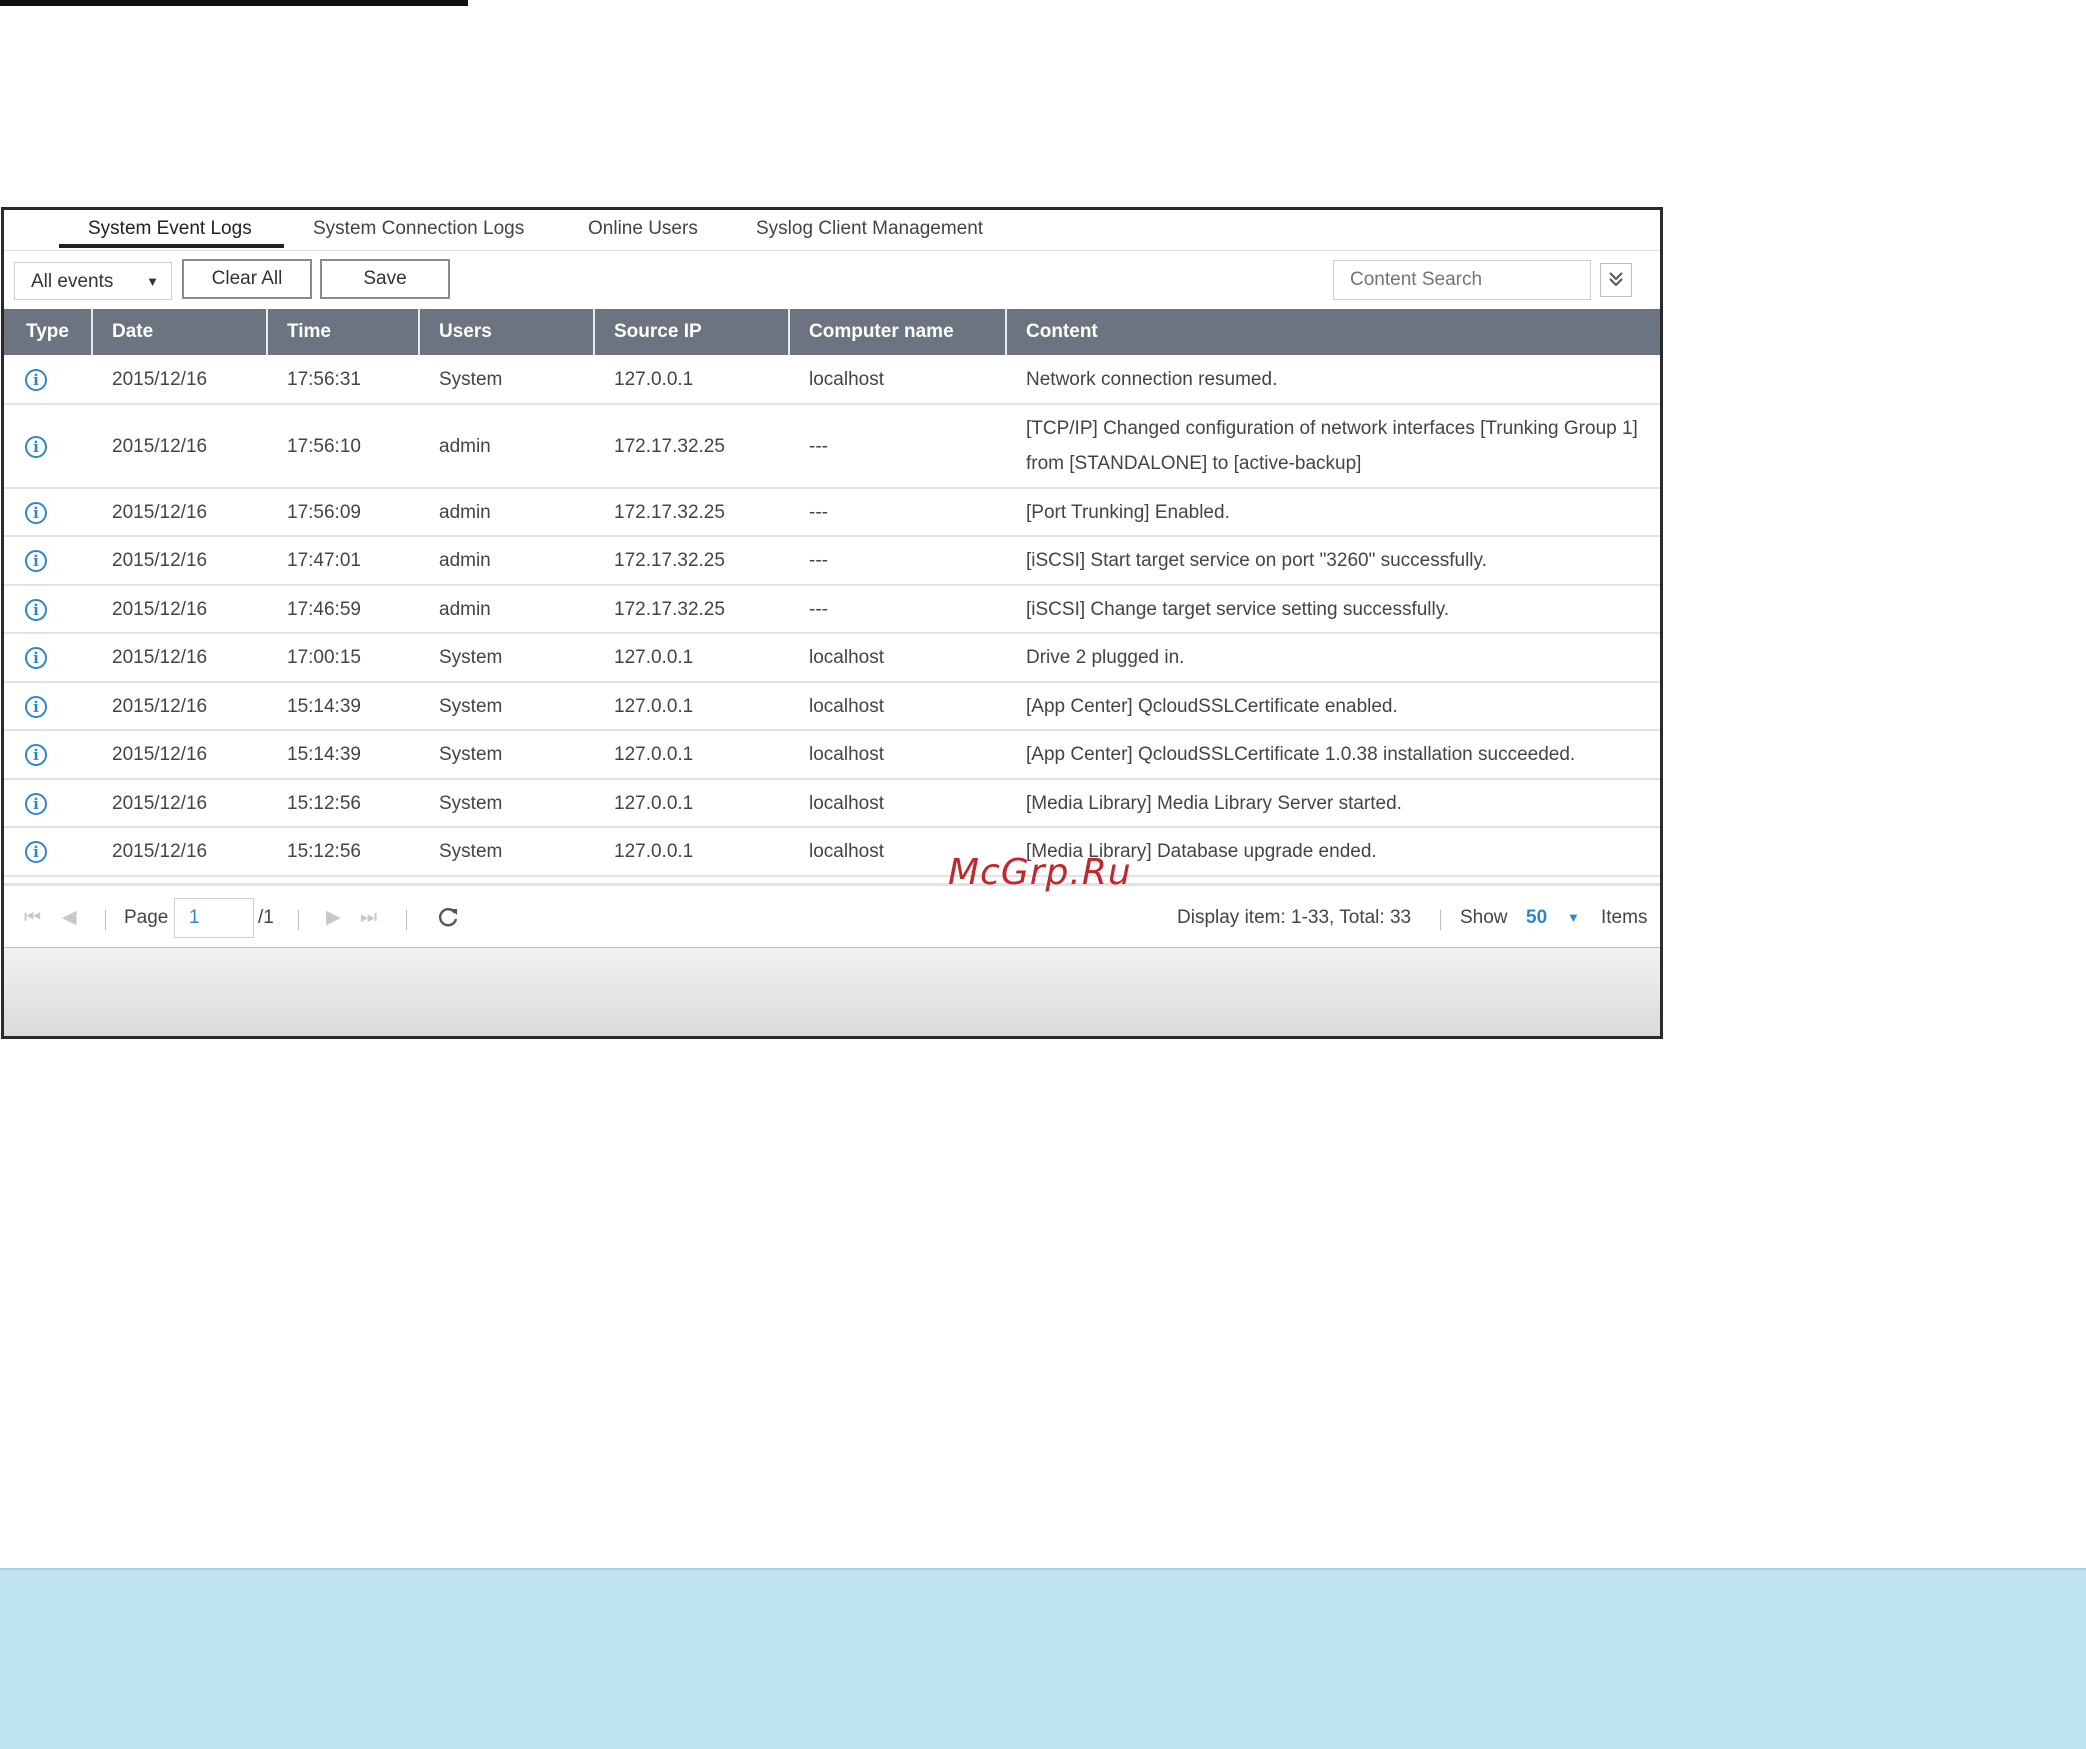 This screenshot has height=1749, width=2086. Describe the element at coordinates (324, 379) in the screenshot. I see `cell-time: 17:56:31` at that location.